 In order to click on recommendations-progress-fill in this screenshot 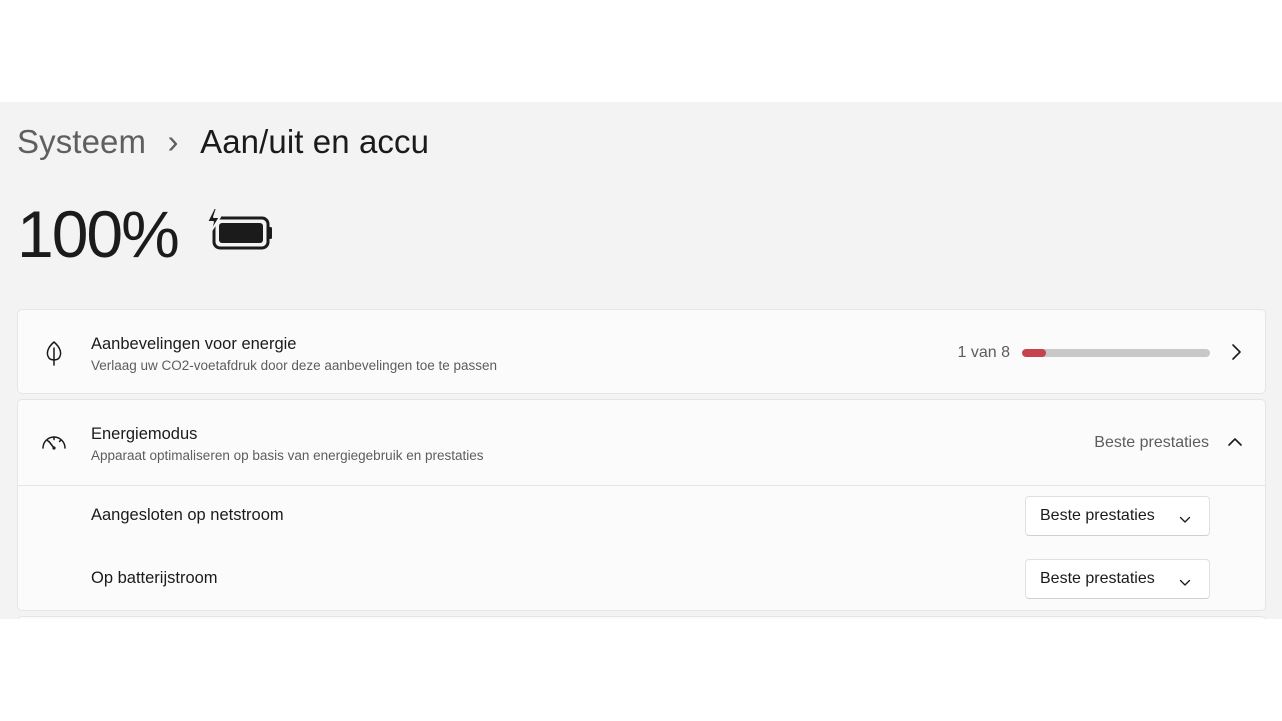, I will do `click(1034, 353)`.